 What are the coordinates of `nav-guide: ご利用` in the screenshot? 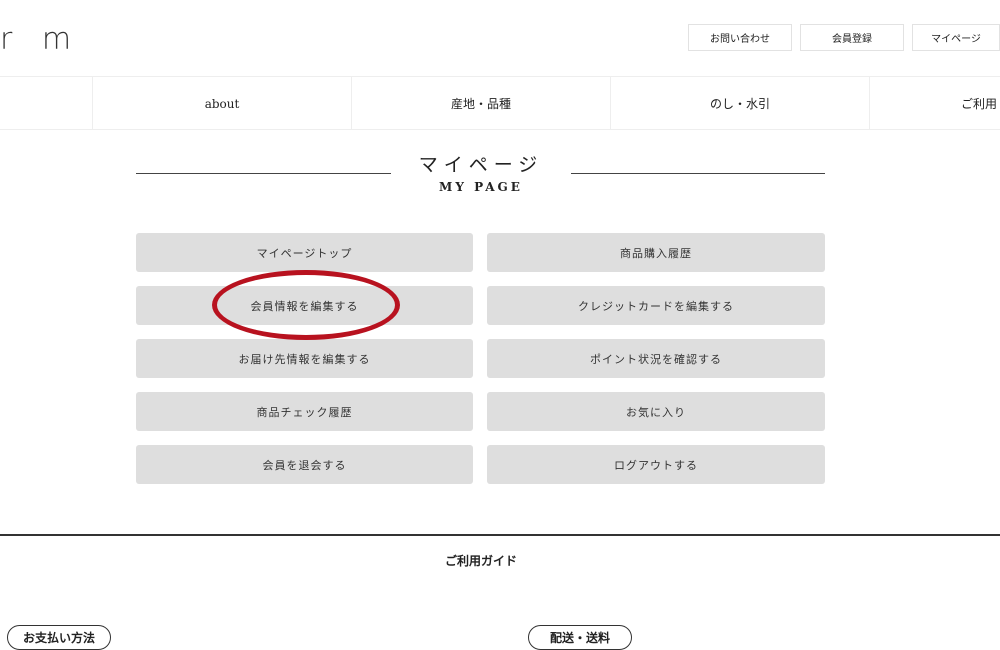 It's located at (934, 103).